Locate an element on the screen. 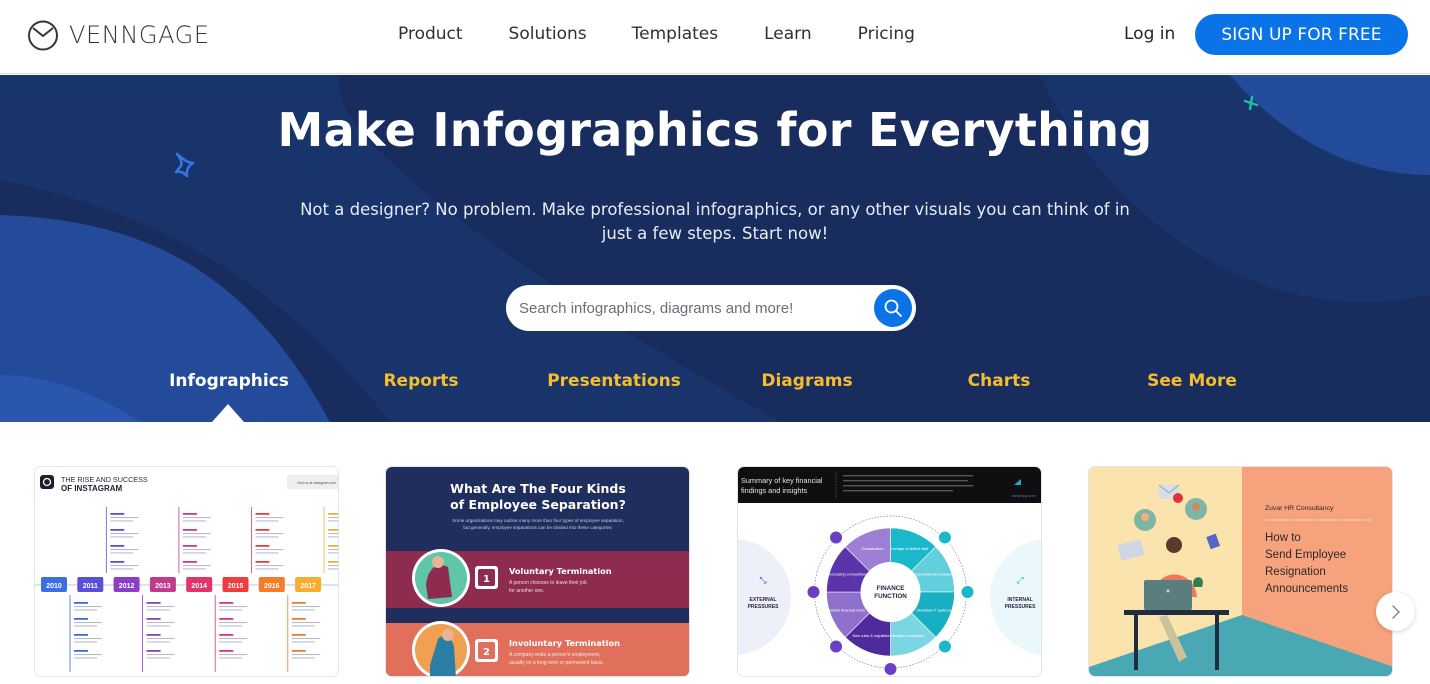 The height and width of the screenshot is (684, 1430). card3-title-line1: Summary of key financial is located at coordinates (782, 480).